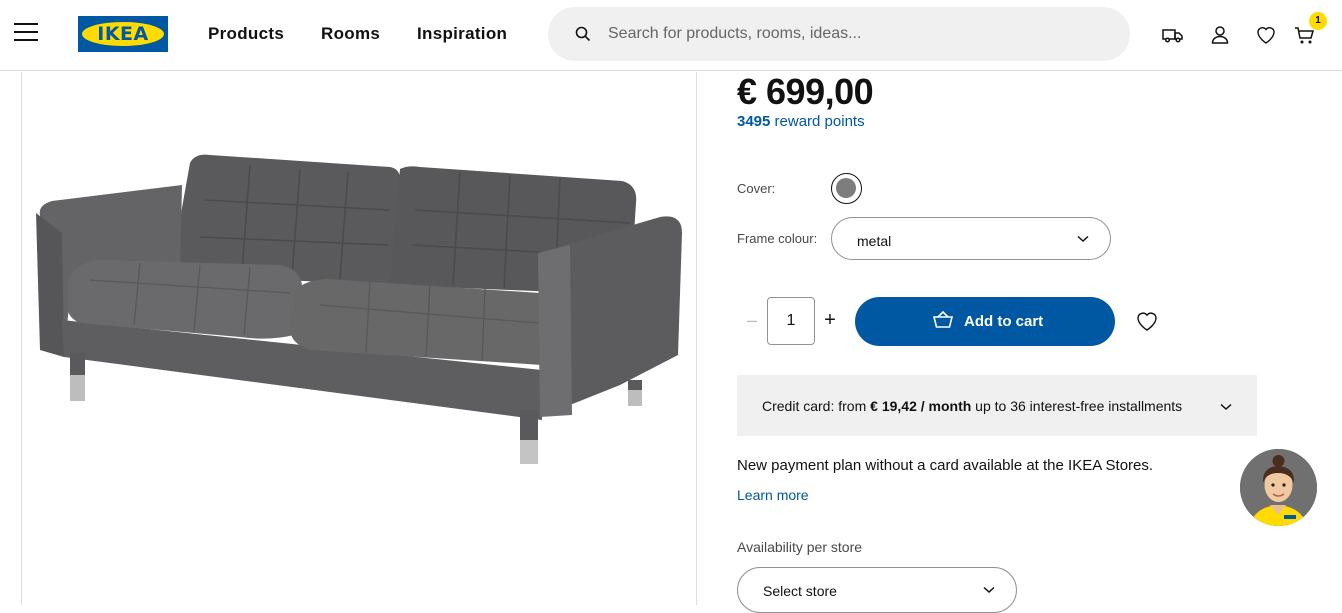  I want to click on quantity-decrease-button: –, so click(752, 320).